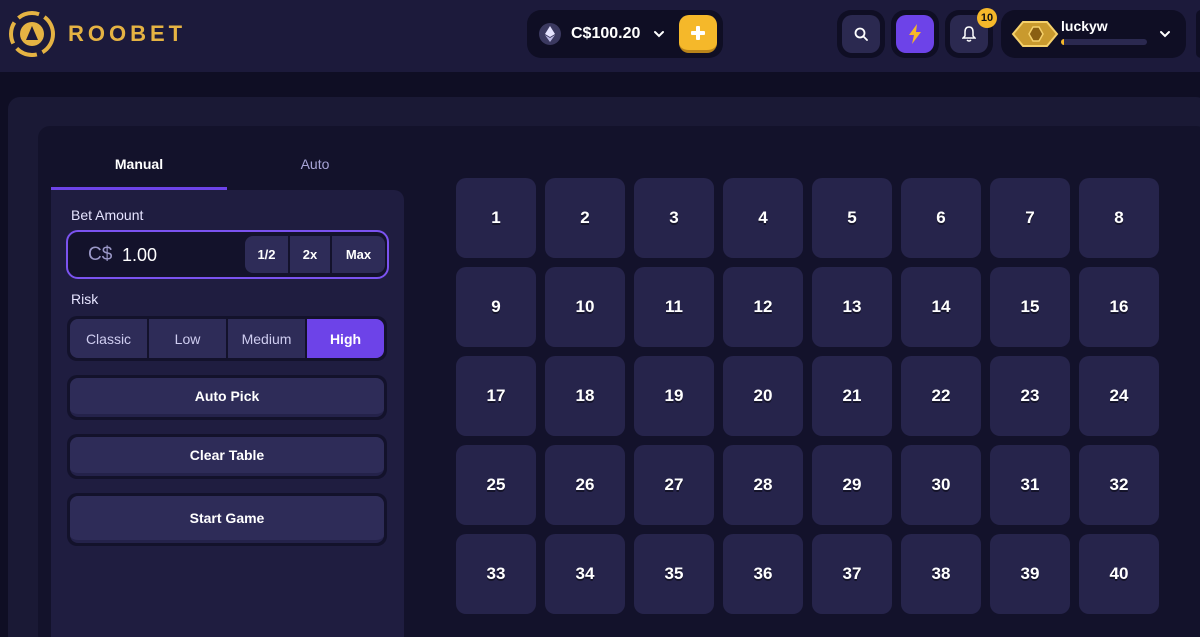 This screenshot has width=1200, height=637. What do you see at coordinates (1119, 485) in the screenshot?
I see `number-tile: 32` at bounding box center [1119, 485].